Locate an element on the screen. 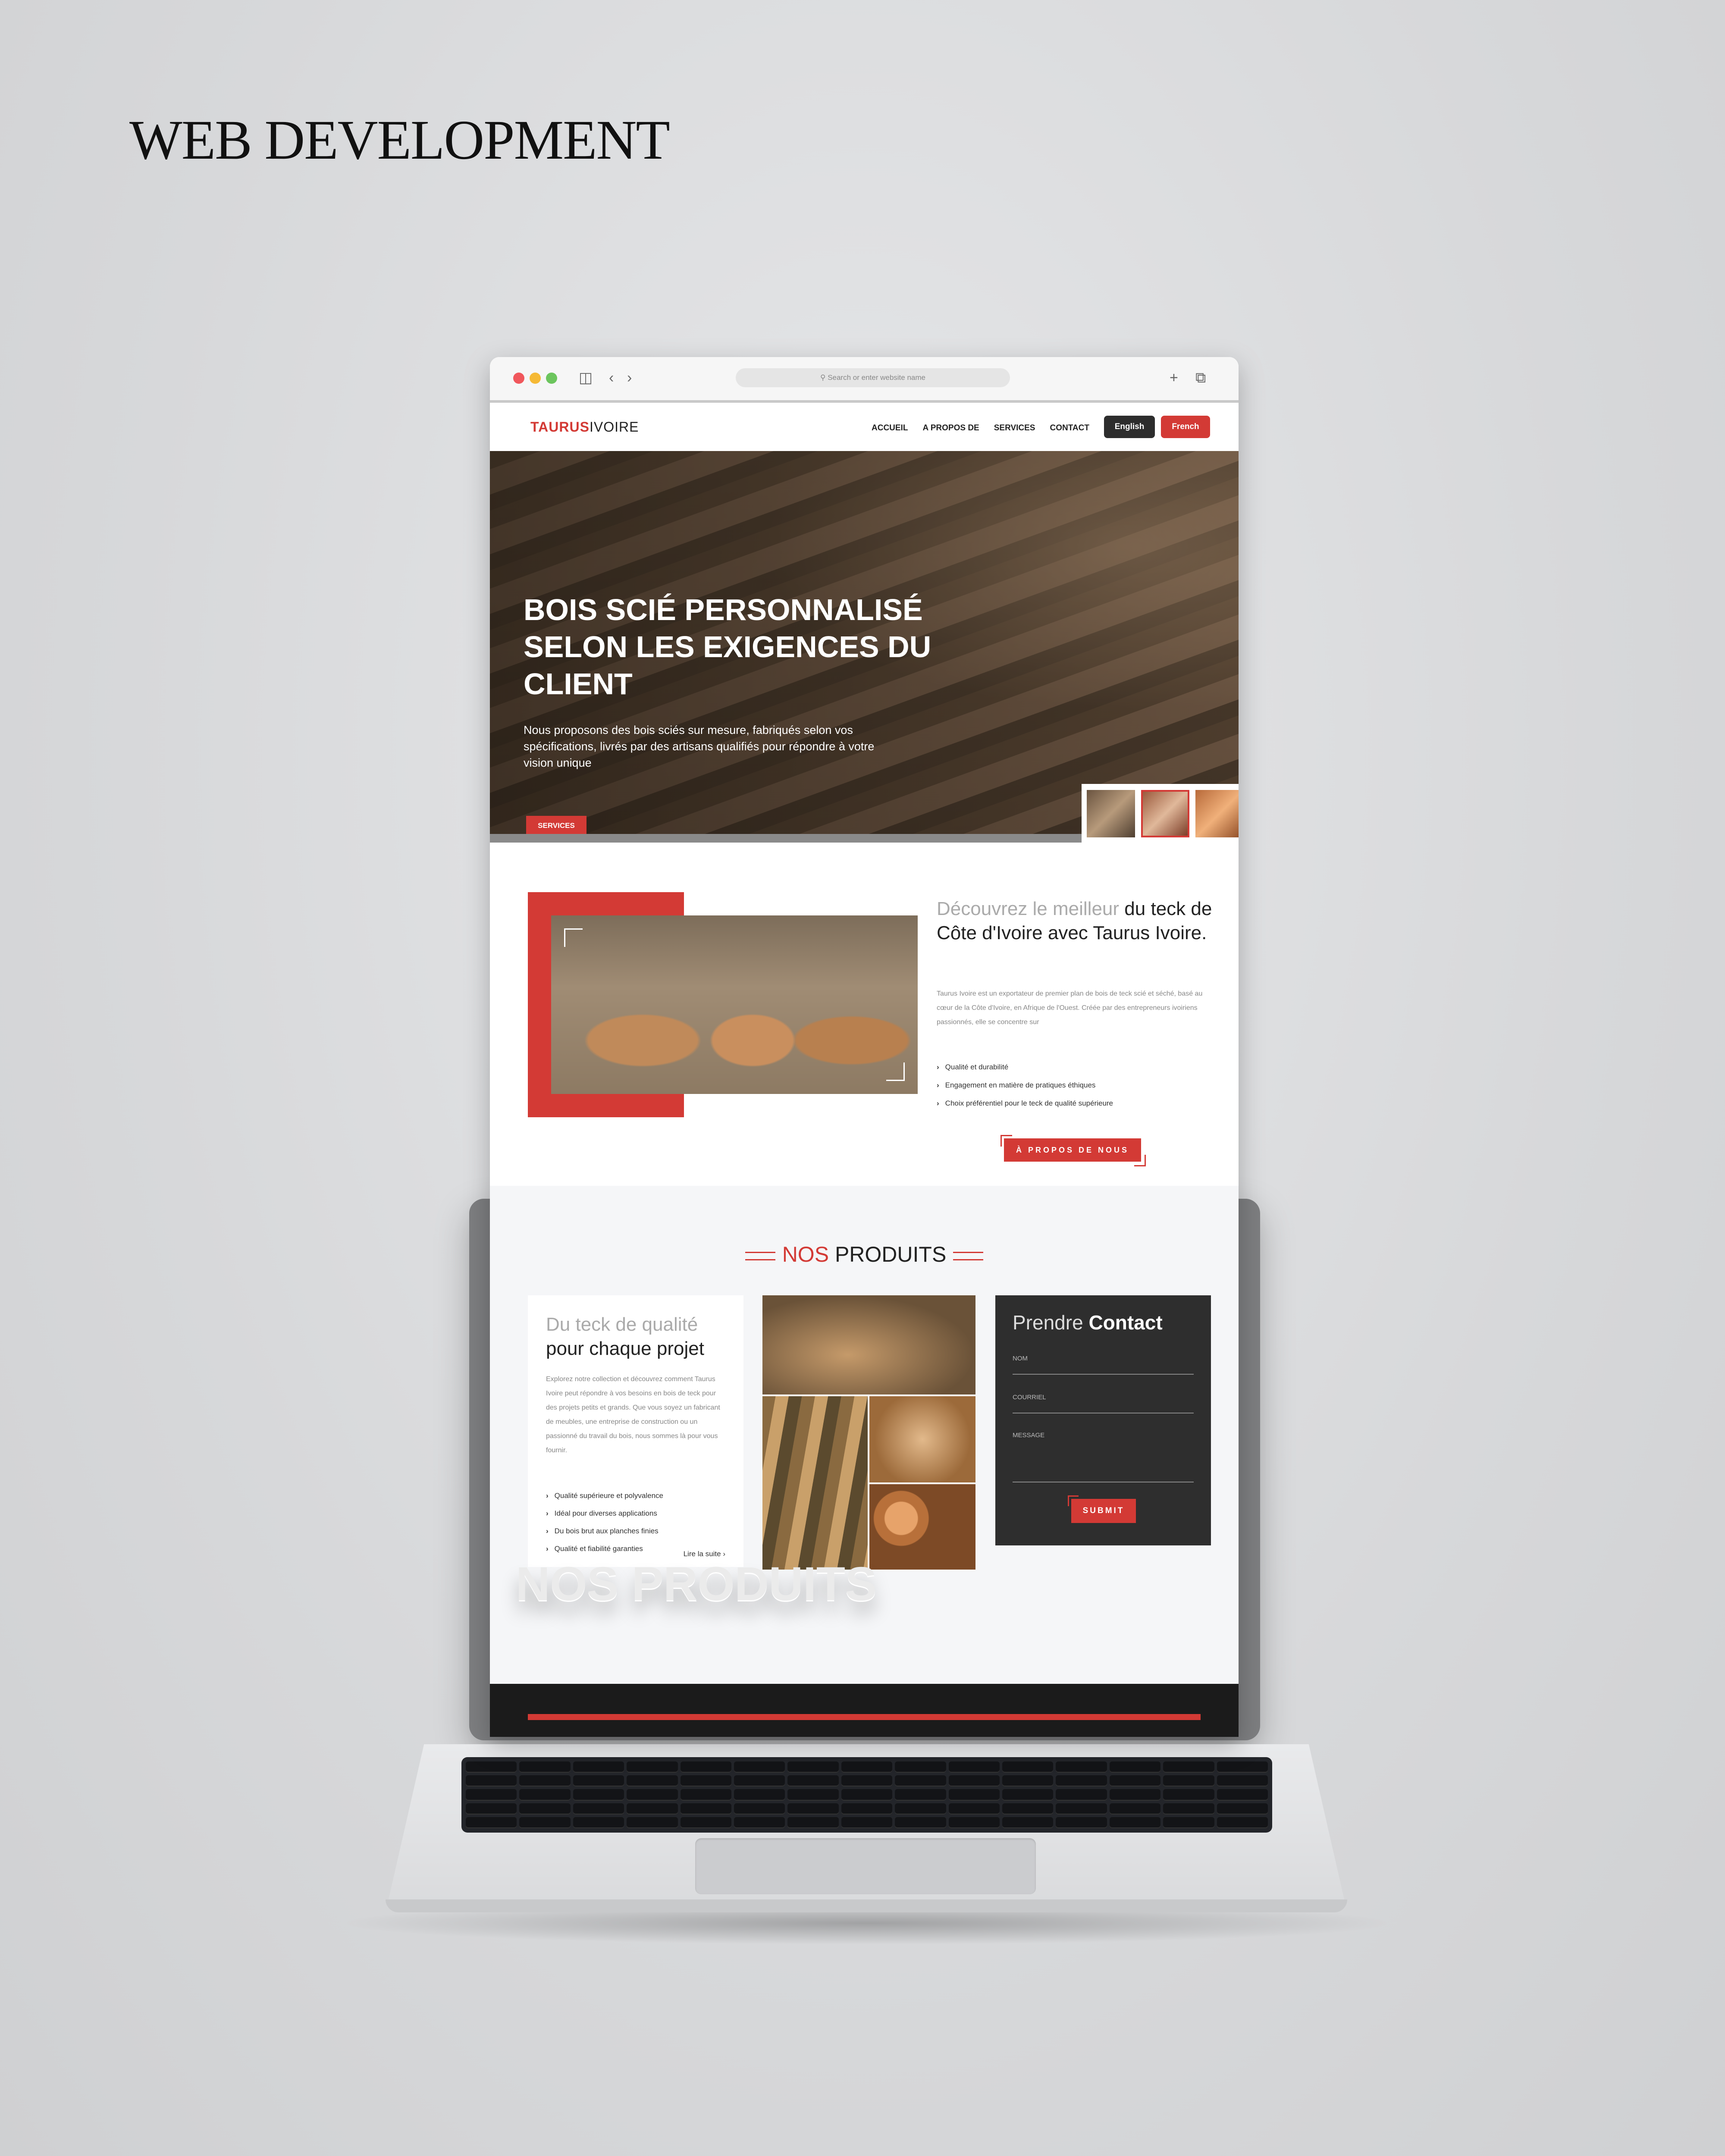 Image resolution: width=1725 pixels, height=2156 pixels. list-item-text: Qualité et fiabilité garanties is located at coordinates (598, 1549).